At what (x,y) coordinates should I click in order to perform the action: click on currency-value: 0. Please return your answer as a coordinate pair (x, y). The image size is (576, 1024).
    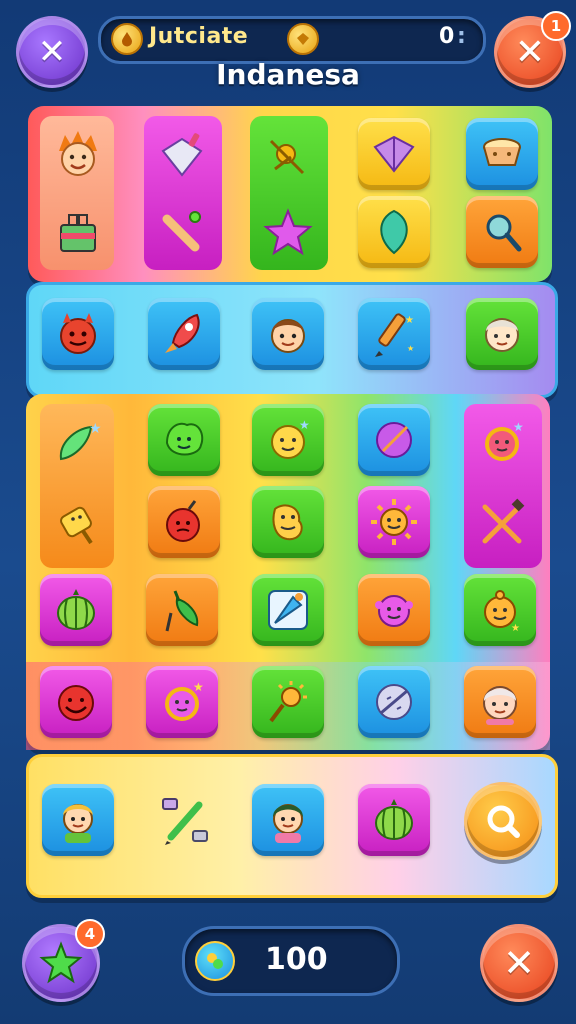
    Looking at the image, I should click on (447, 36).